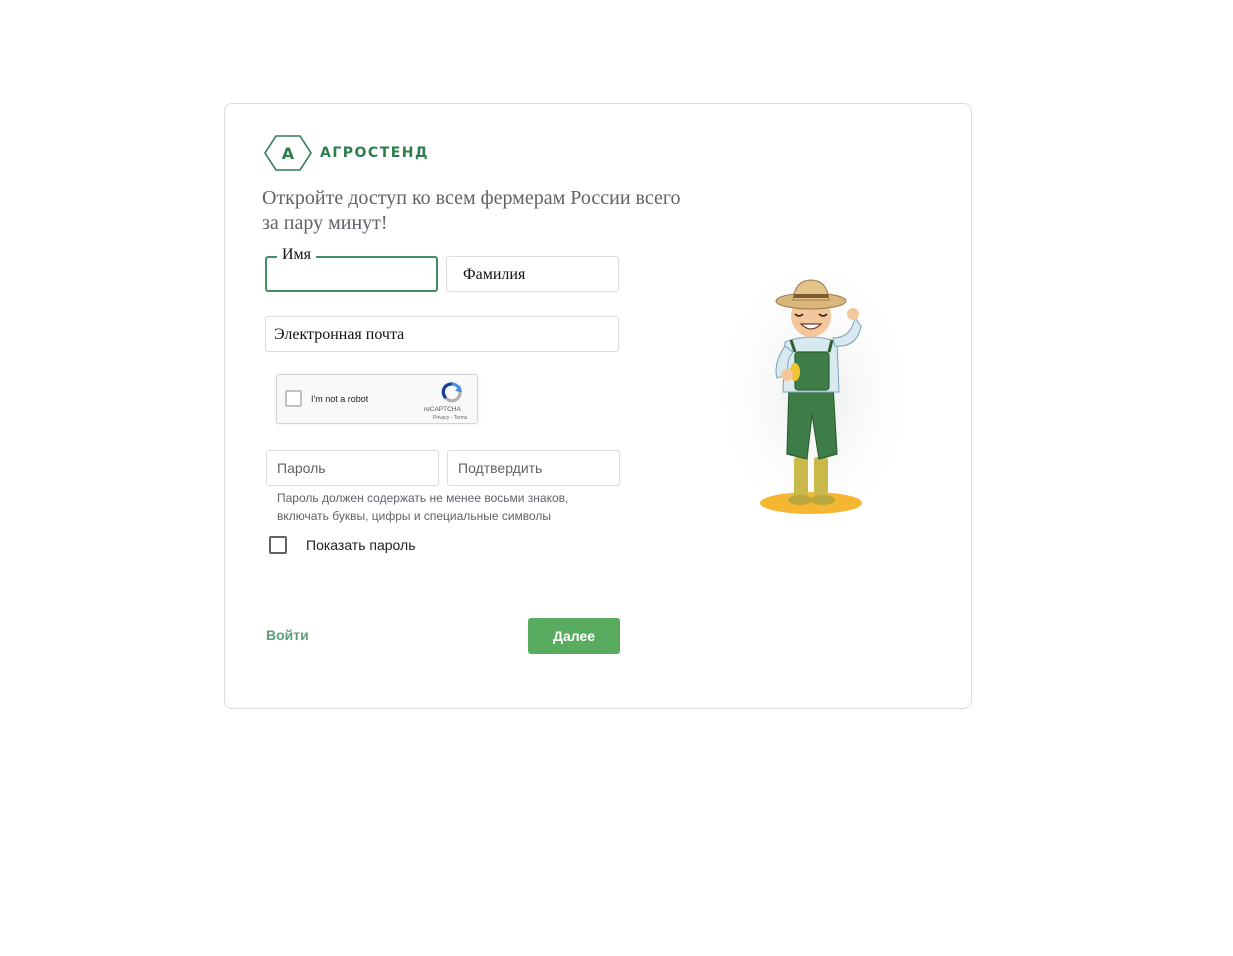 Image resolution: width=1233 pixels, height=956 pixels. I want to click on show-password-checkbox, so click(278, 545).